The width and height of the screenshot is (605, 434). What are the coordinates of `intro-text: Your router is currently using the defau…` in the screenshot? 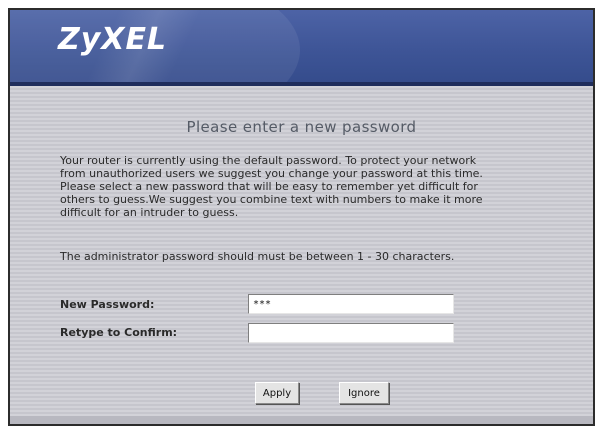 It's located at (315, 186).